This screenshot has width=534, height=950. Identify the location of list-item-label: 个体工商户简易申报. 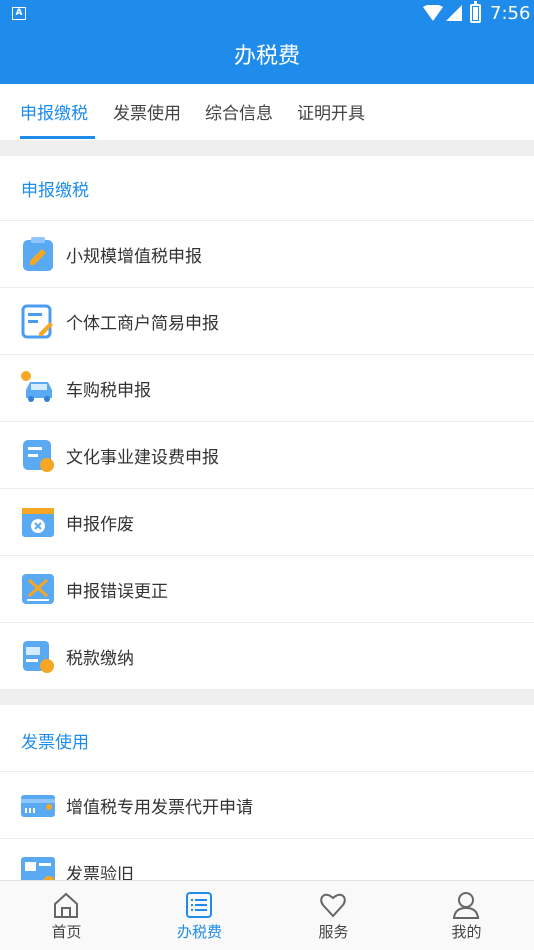
(142, 324).